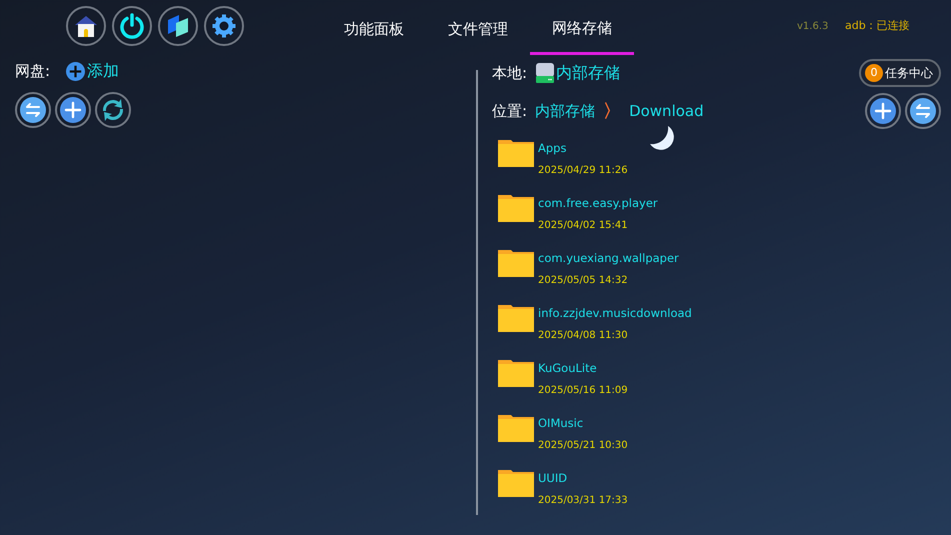 Image resolution: width=951 pixels, height=535 pixels. What do you see at coordinates (374, 27) in the screenshot?
I see `tab: 功能面板` at bounding box center [374, 27].